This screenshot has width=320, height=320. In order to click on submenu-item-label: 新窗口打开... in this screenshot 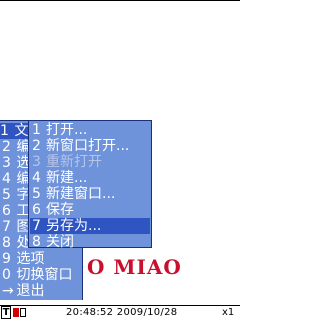, I will do `click(88, 146)`.